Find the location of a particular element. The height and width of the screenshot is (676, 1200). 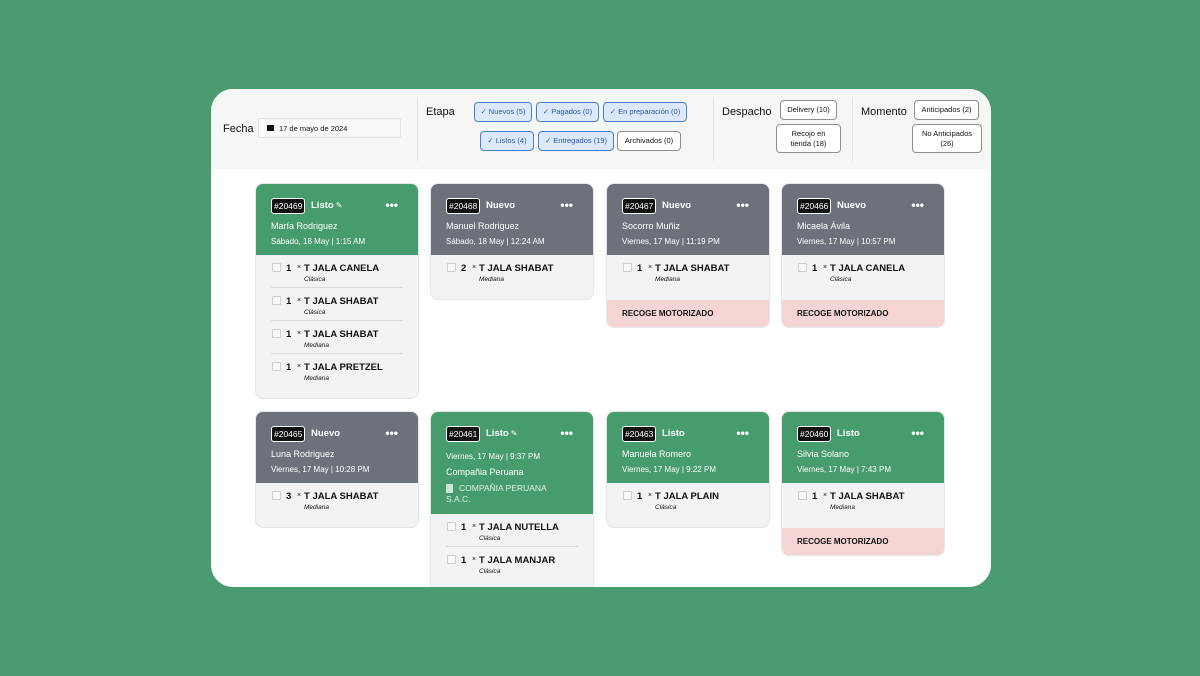

etapa-label: Etapa is located at coordinates (440, 112).